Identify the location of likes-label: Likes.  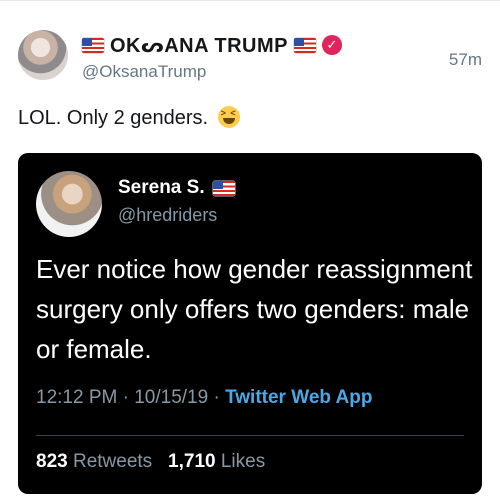
(243, 461).